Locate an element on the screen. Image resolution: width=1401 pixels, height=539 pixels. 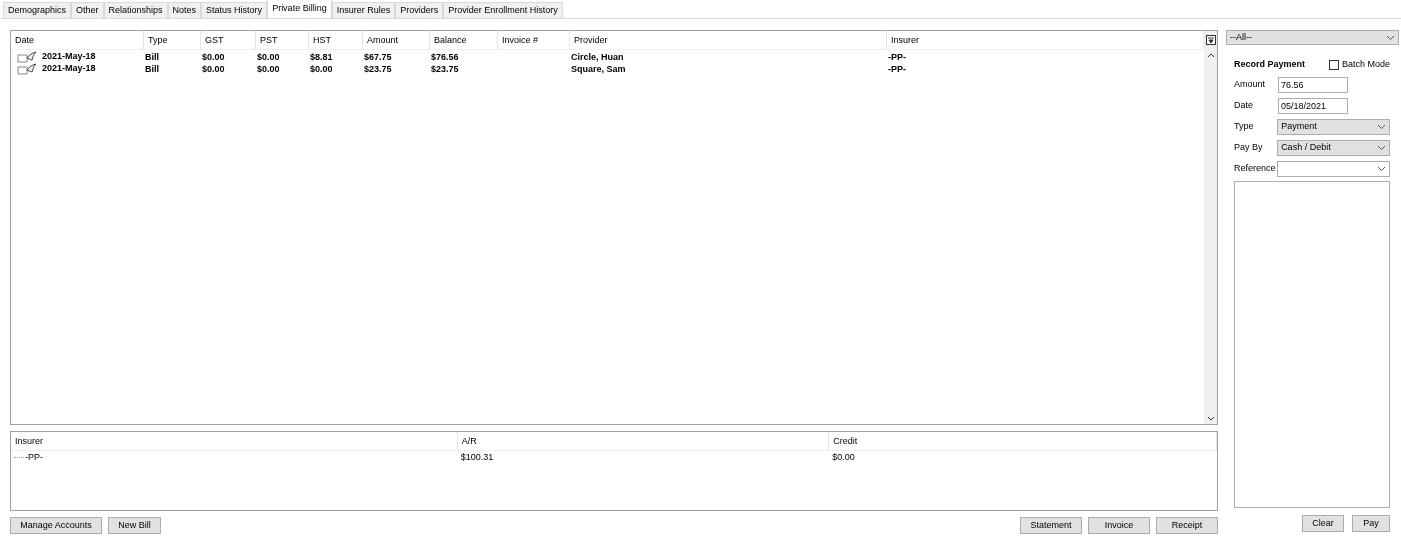
dropdown: Cash / Debit is located at coordinates (1333, 147).